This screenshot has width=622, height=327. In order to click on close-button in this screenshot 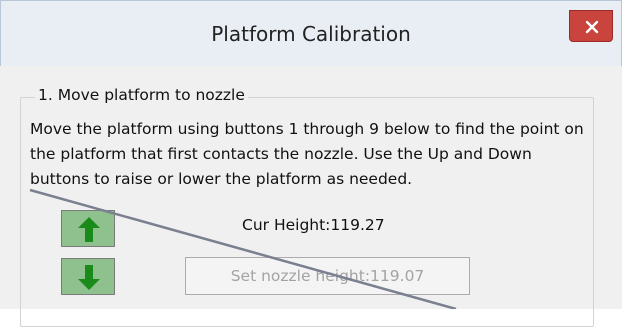, I will do `click(591, 26)`.